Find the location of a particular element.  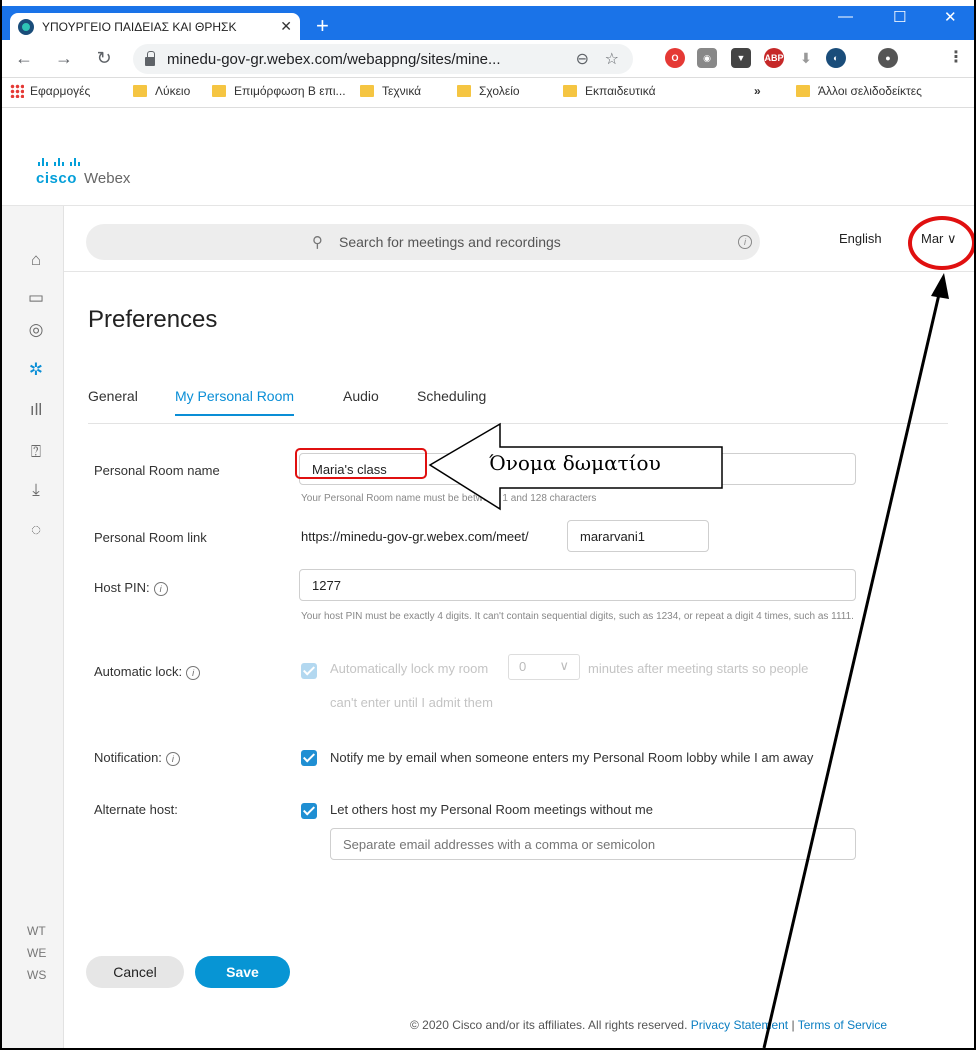

bookmark-folder: Λύκειο is located at coordinates (161, 91).